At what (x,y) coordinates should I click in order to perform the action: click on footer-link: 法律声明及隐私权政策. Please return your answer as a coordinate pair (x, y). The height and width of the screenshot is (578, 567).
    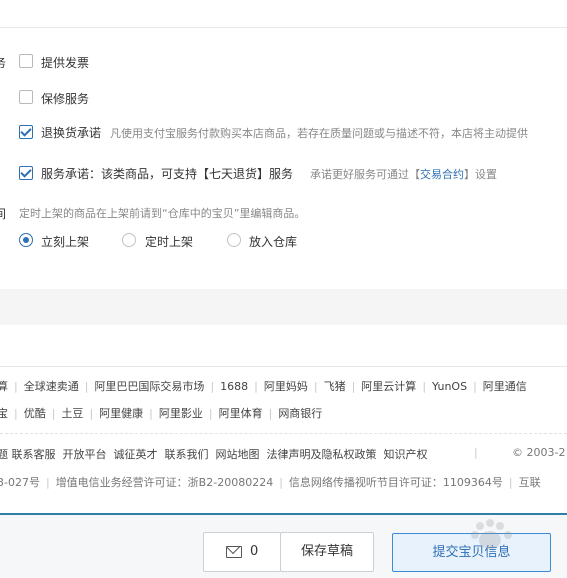
    Looking at the image, I should click on (322, 454).